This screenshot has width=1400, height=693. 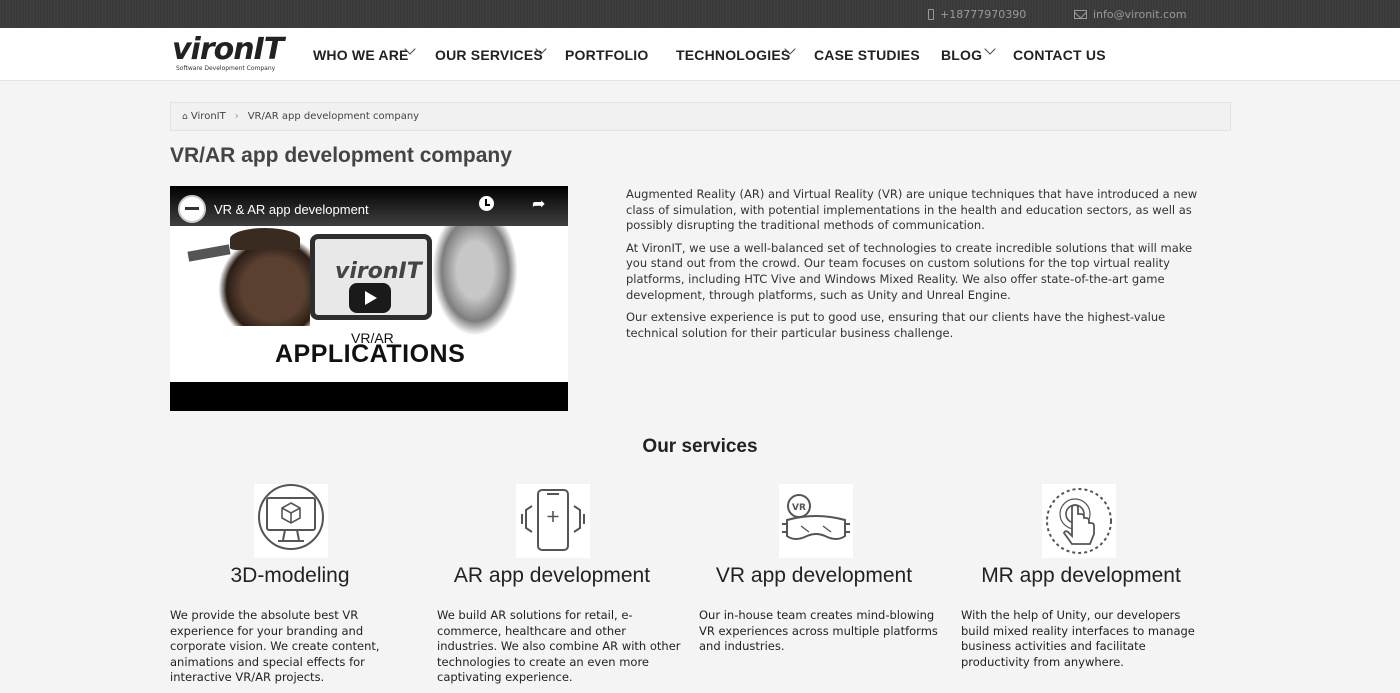 I want to click on cowboy-hat, so click(x=265, y=239).